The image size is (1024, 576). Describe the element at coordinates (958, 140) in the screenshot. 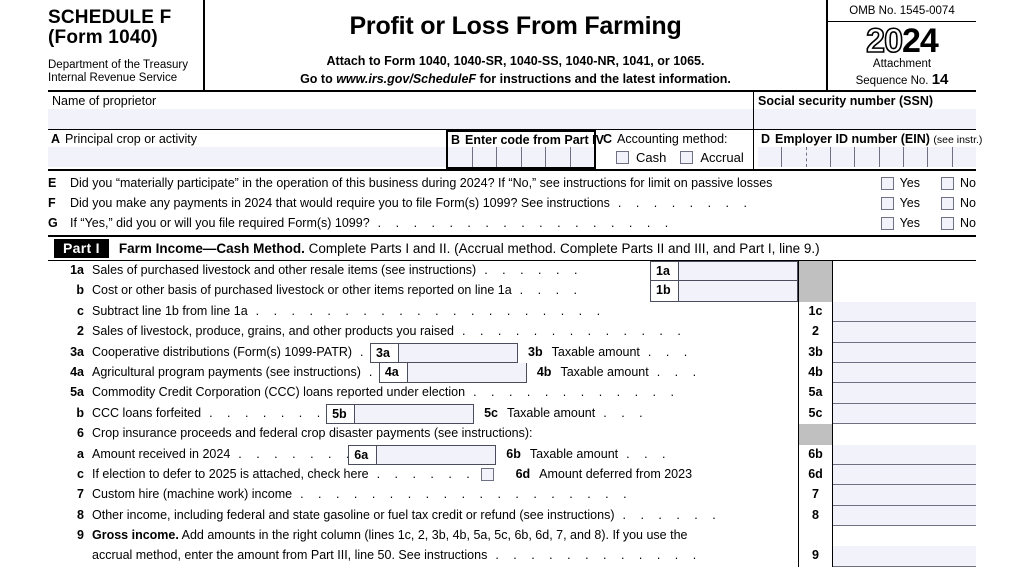

I see `ein-note: (see instr.)` at that location.